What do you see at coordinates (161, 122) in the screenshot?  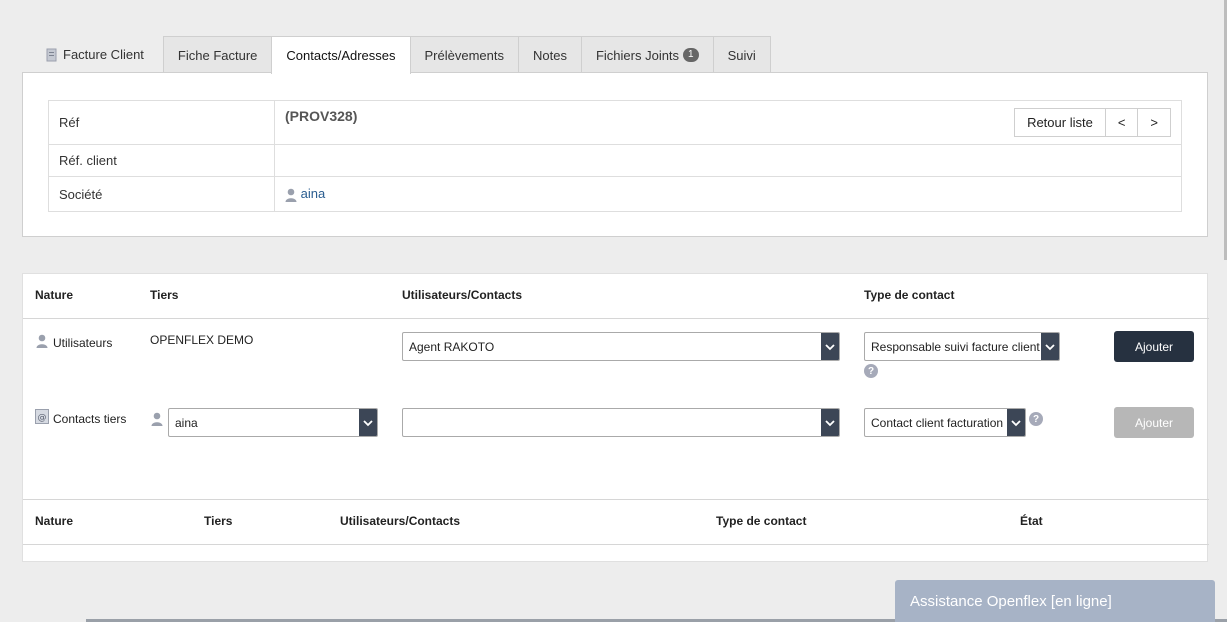 I see `ref-label: Réf` at bounding box center [161, 122].